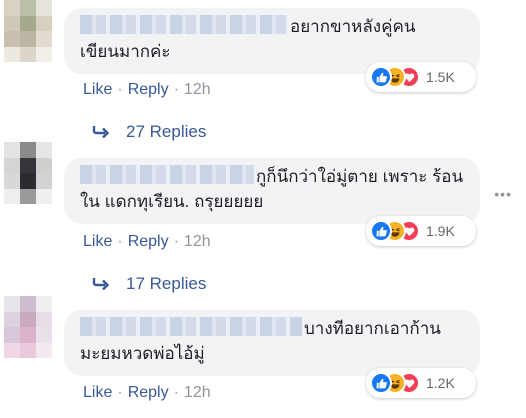  What do you see at coordinates (166, 131) in the screenshot?
I see `replies-count-label: 27 Replies` at bounding box center [166, 131].